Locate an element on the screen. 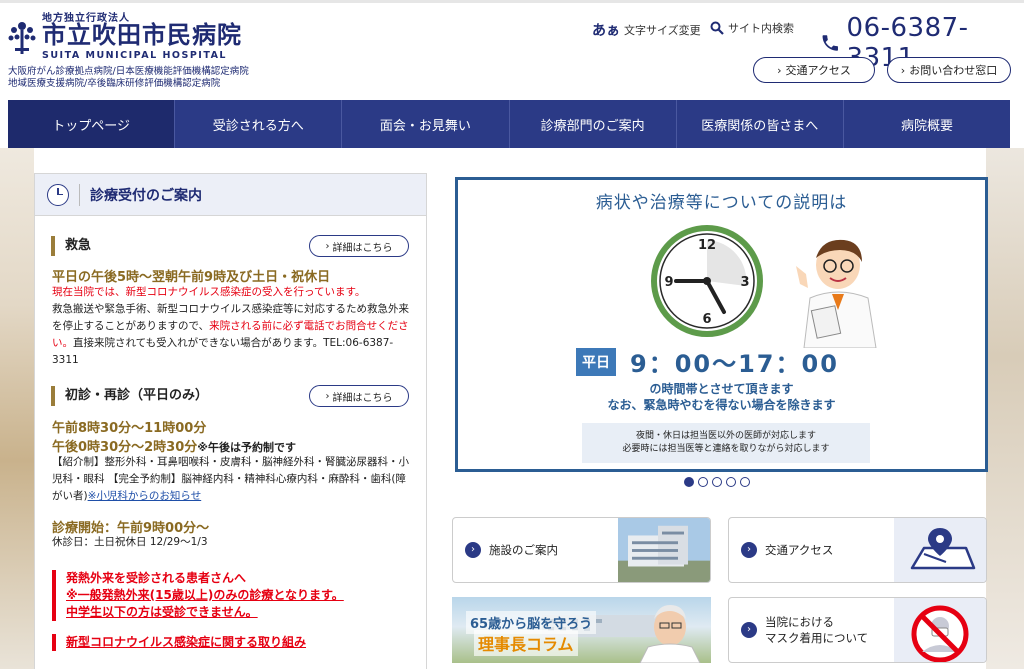 This screenshot has height=669, width=1024. morning-hours: 午前8時30分～11時00分 is located at coordinates (129, 428).